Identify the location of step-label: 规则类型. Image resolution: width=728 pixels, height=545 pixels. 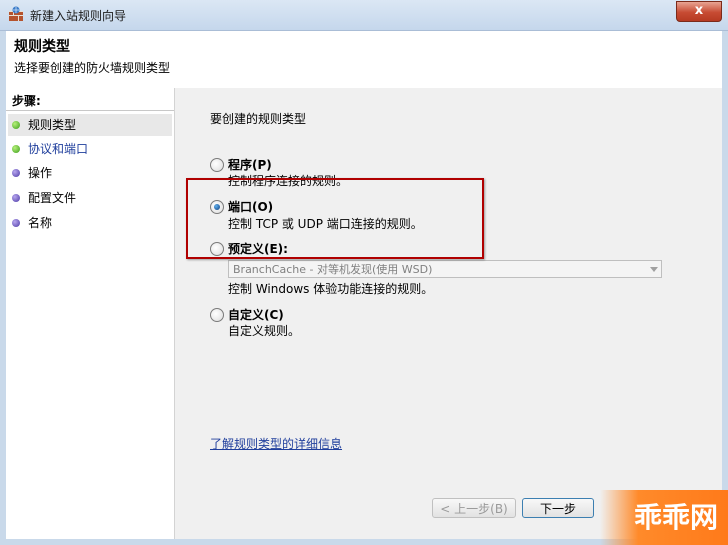
(52, 125).